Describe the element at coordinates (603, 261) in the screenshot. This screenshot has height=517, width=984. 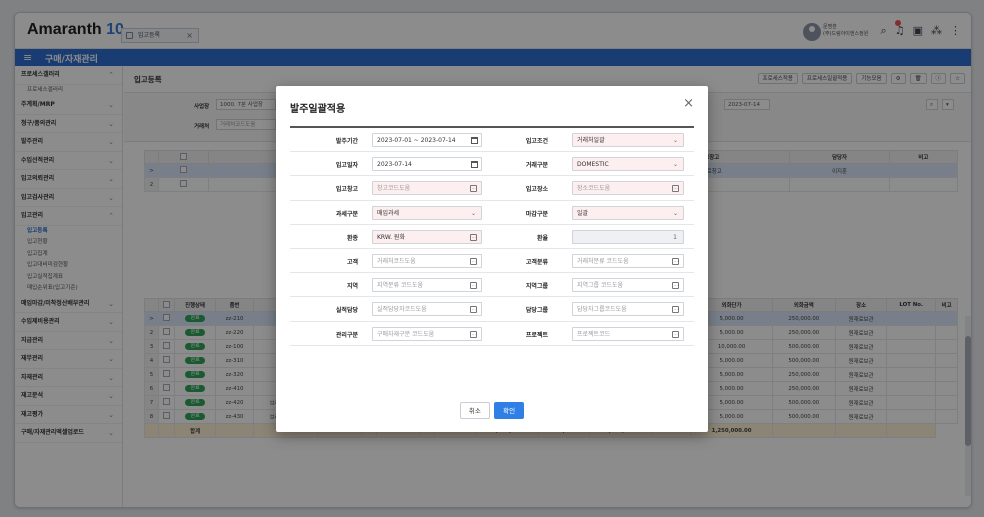
I see `field-value: 거래처분류 코드도움` at that location.